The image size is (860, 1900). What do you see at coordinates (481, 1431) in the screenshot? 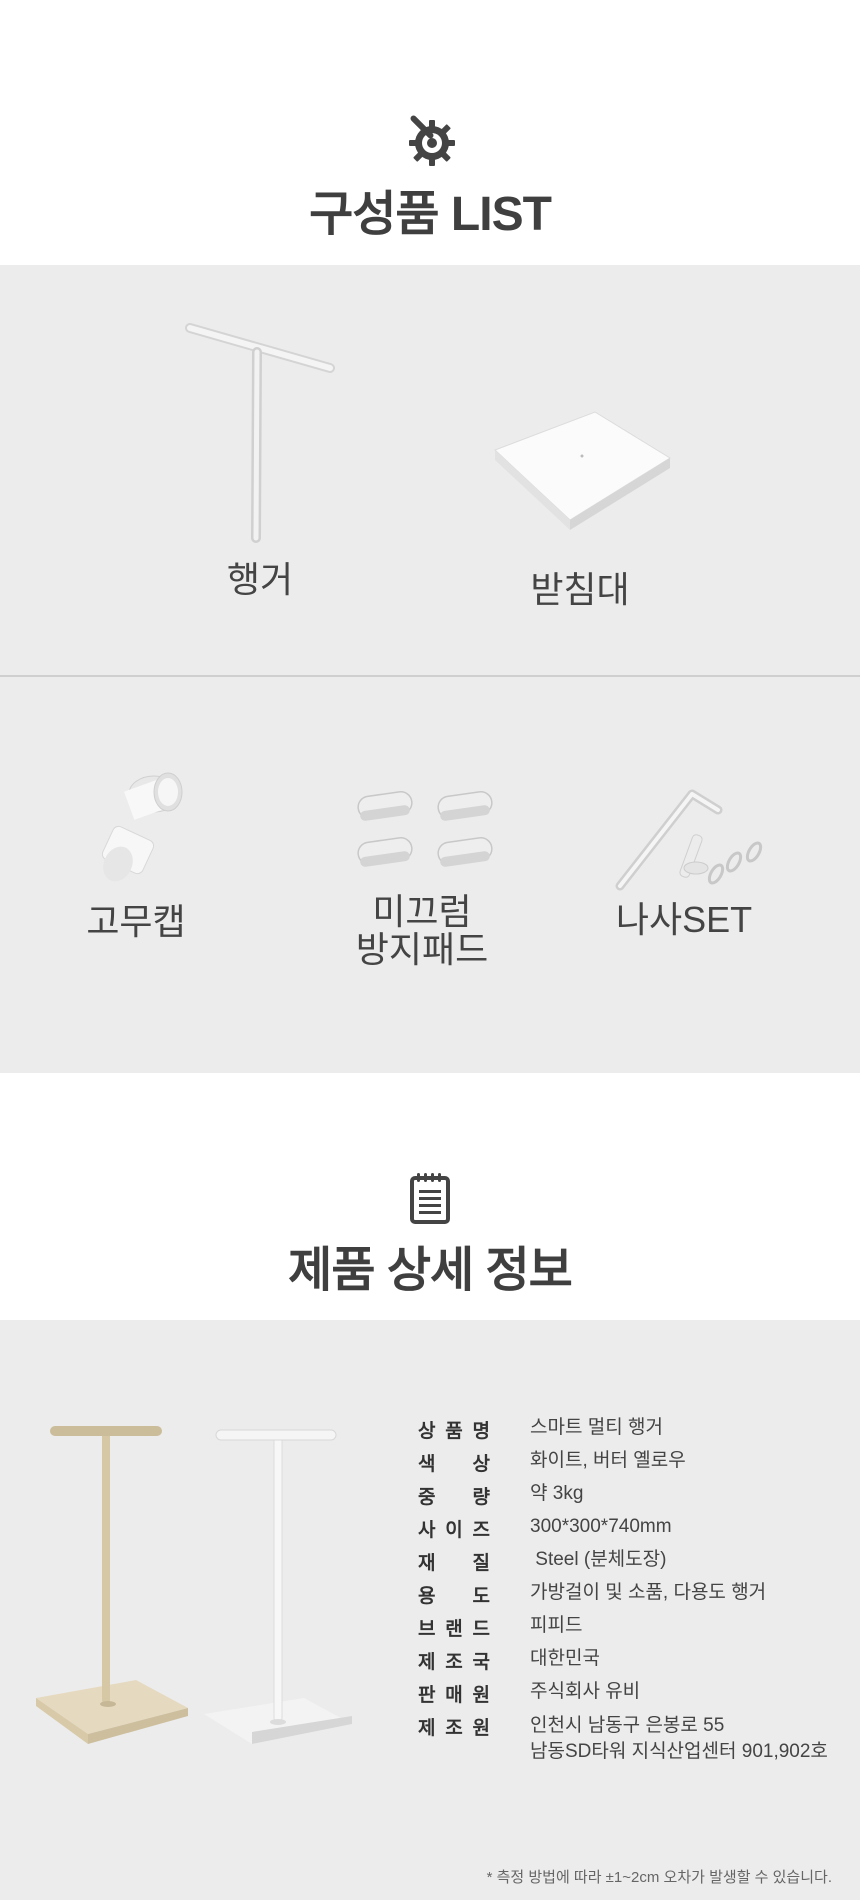
I see `spec-key-char: 명` at bounding box center [481, 1431].